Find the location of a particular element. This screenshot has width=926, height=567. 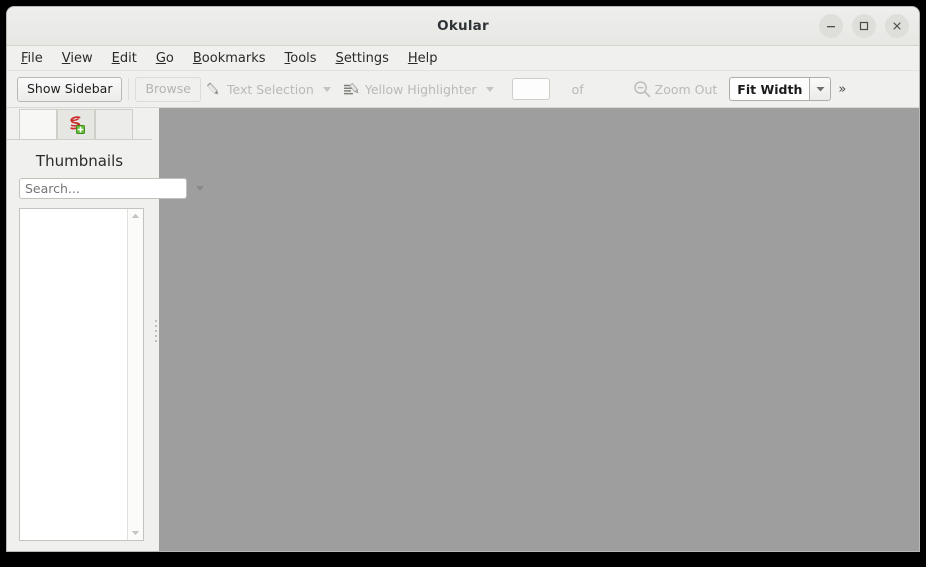

highlighter-icon is located at coordinates (351, 88).